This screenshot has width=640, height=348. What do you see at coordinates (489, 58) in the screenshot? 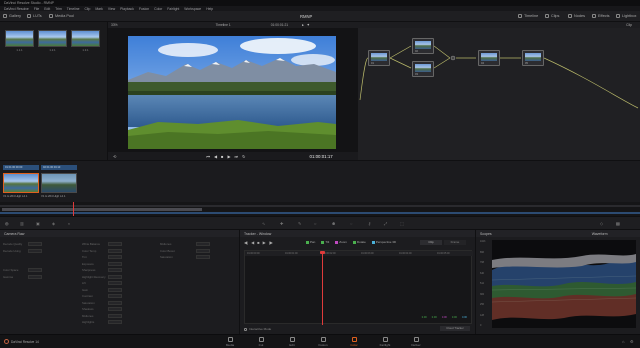
I see `corrector-node: 04` at bounding box center [489, 58].